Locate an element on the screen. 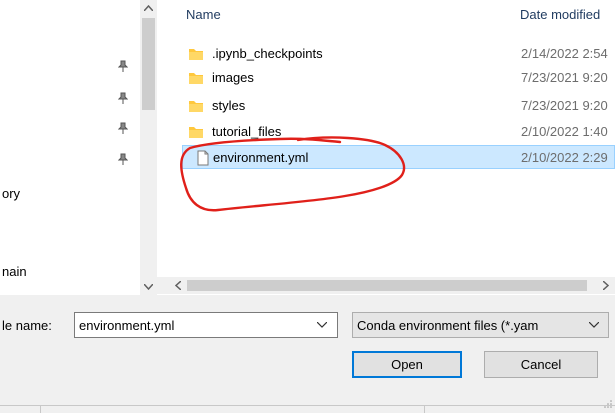  file-name-value: environment.yml is located at coordinates (127, 325).